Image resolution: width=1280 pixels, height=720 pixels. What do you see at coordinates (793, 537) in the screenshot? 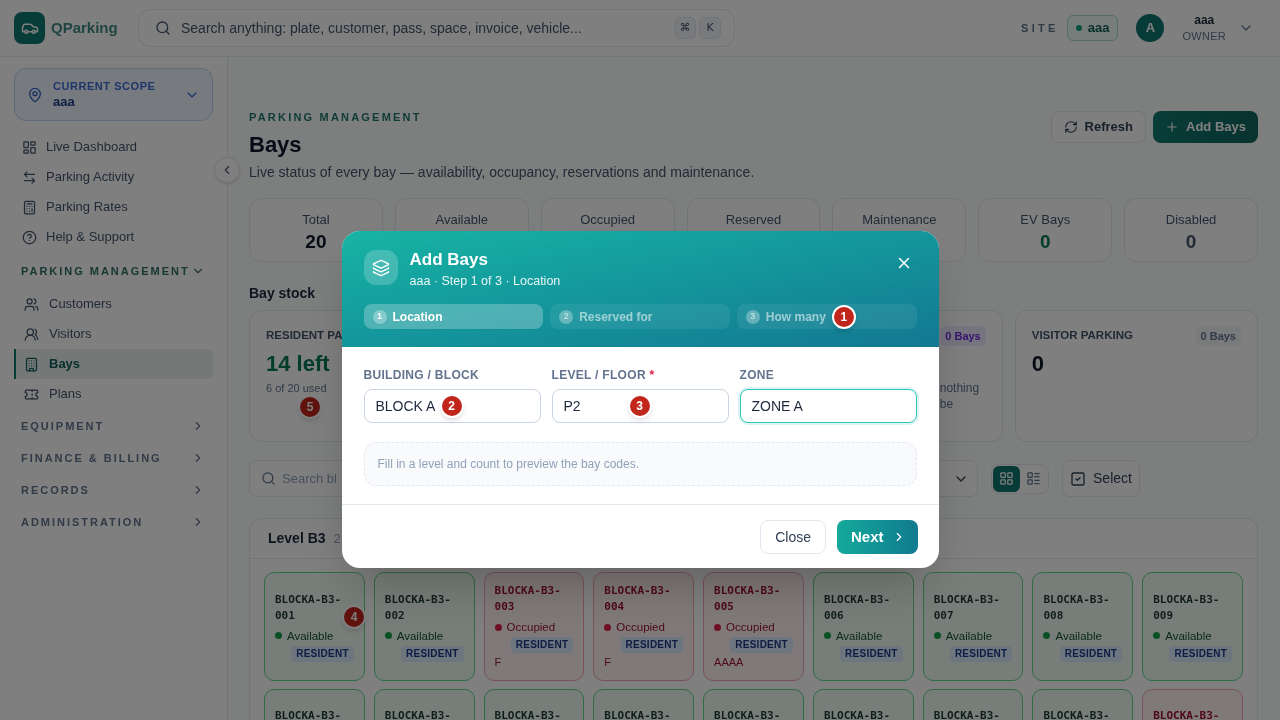
I see `close-dialog-button: Close` at bounding box center [793, 537].